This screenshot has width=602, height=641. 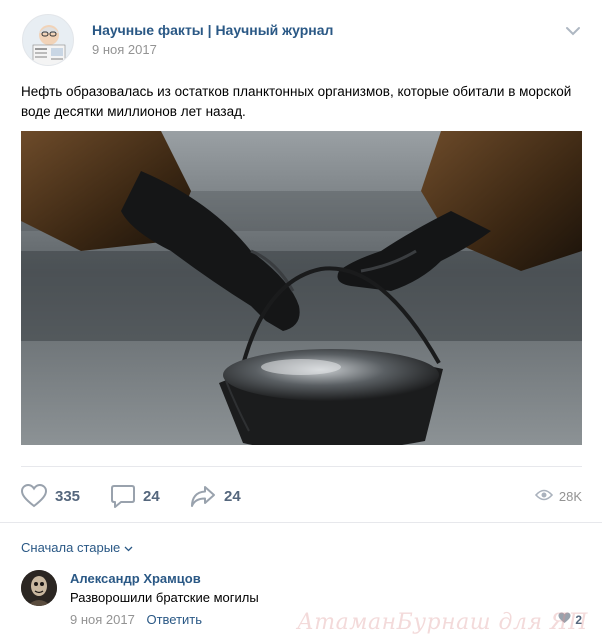 I want to click on share-arrow-icon, so click(x=203, y=496).